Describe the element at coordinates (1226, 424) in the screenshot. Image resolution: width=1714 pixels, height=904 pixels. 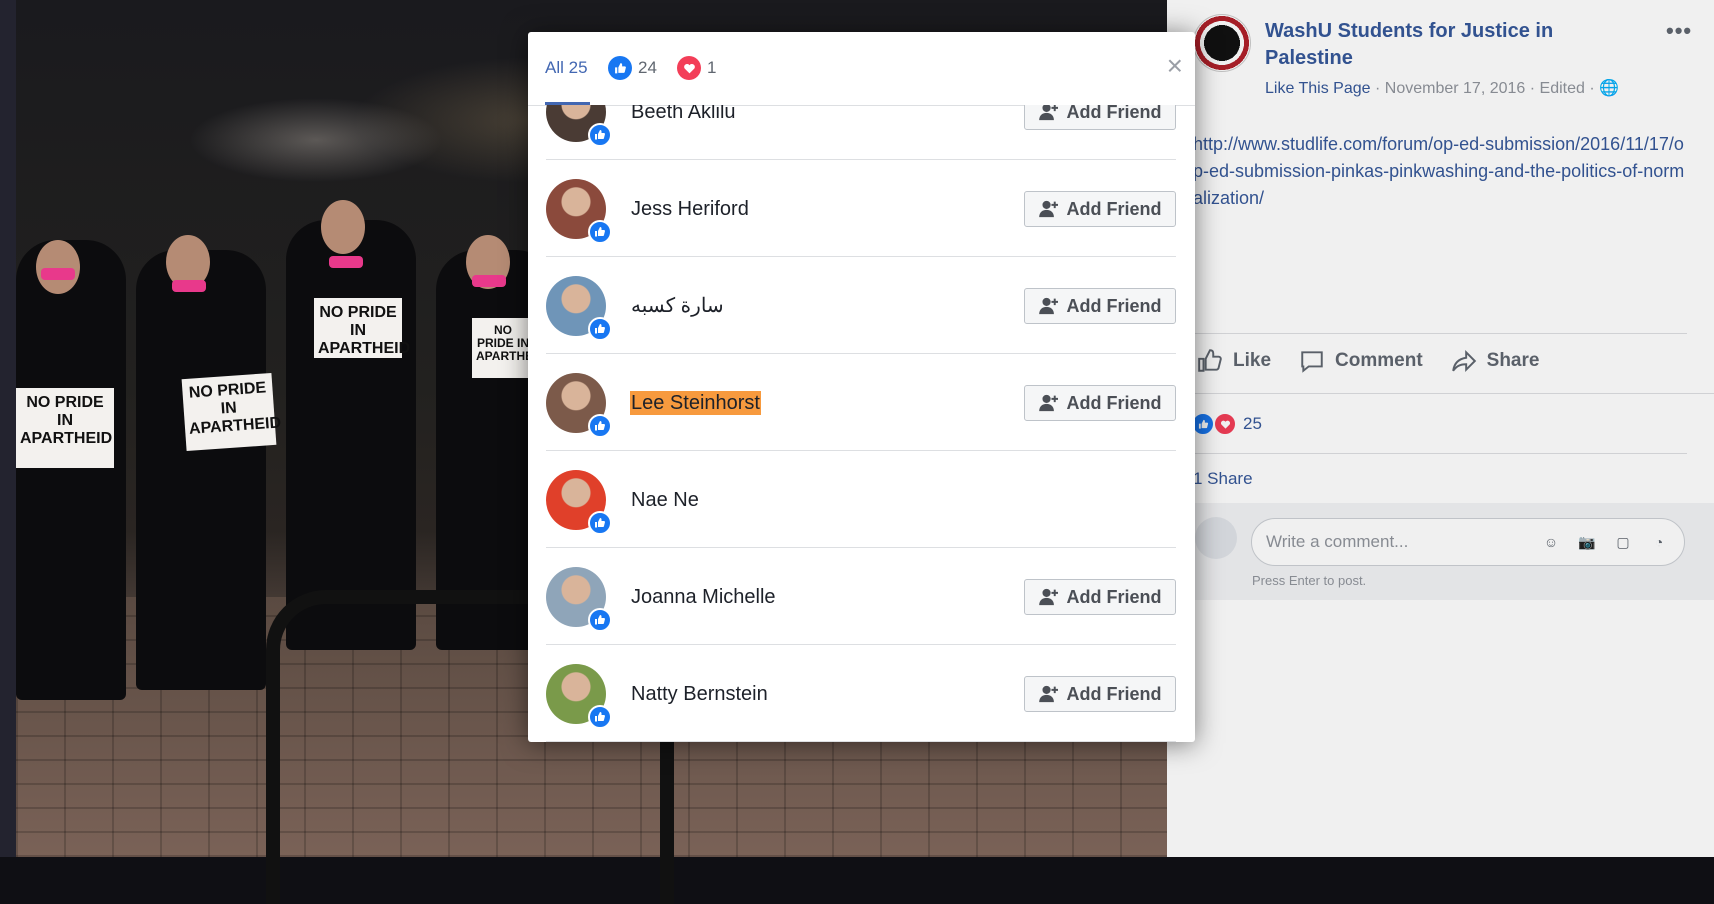
I see `reaction-summary: 25` at that location.